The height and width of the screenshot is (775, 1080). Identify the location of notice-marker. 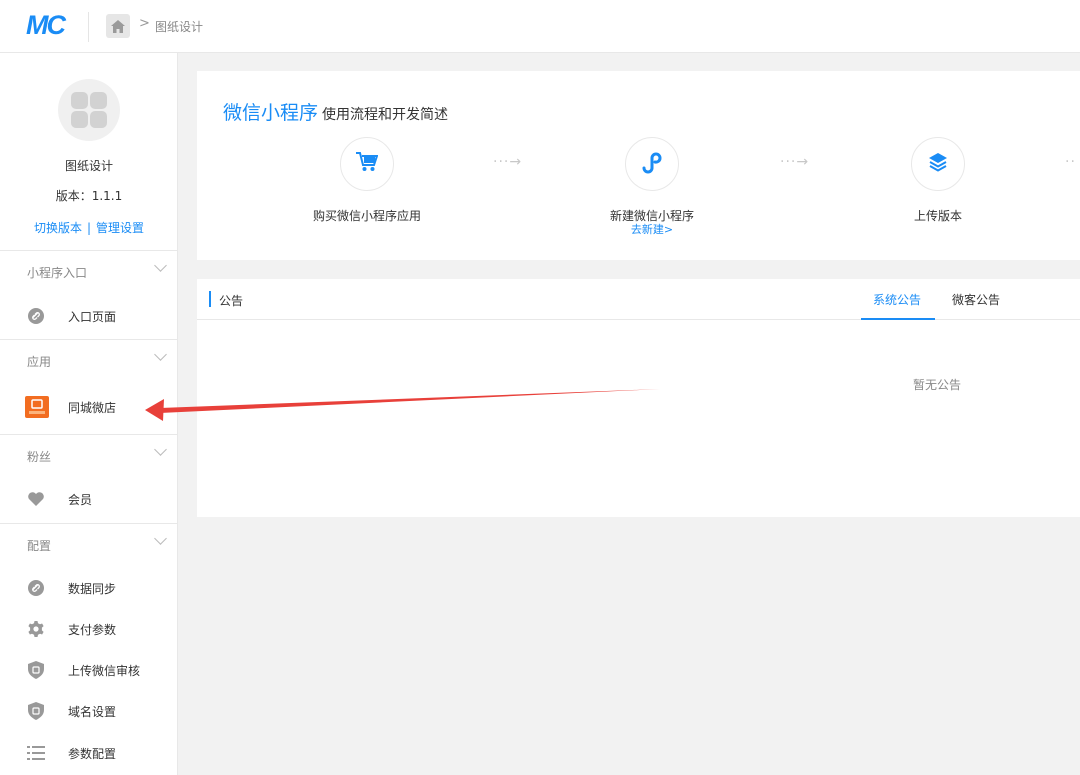
(210, 299).